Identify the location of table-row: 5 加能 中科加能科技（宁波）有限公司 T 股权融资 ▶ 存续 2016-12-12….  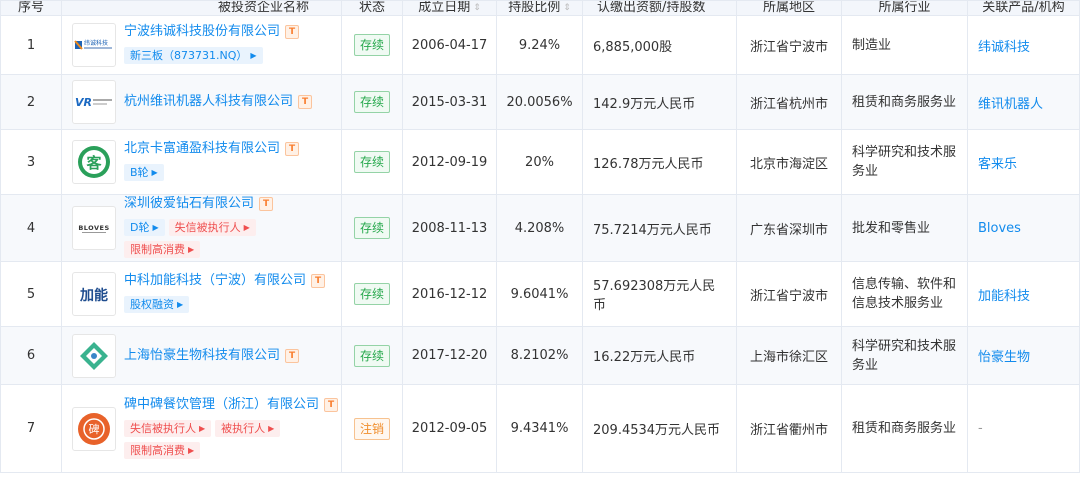
(540, 294).